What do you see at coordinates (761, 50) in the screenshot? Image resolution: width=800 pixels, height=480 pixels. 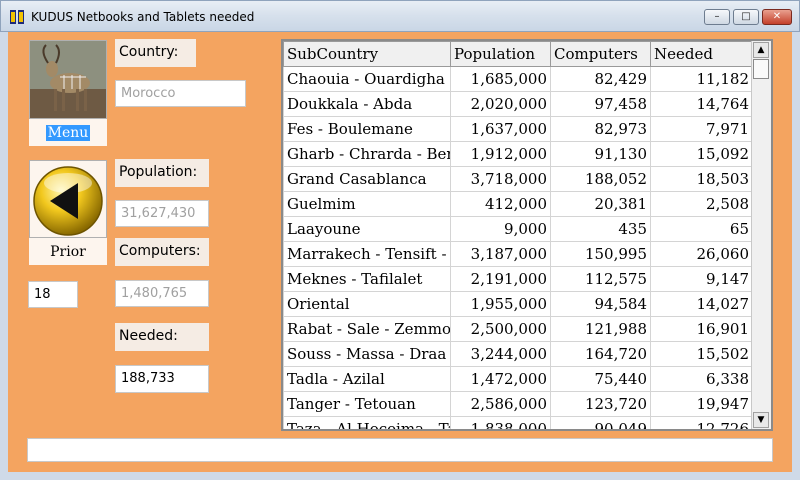 I see `scroll-up-button: ▲` at bounding box center [761, 50].